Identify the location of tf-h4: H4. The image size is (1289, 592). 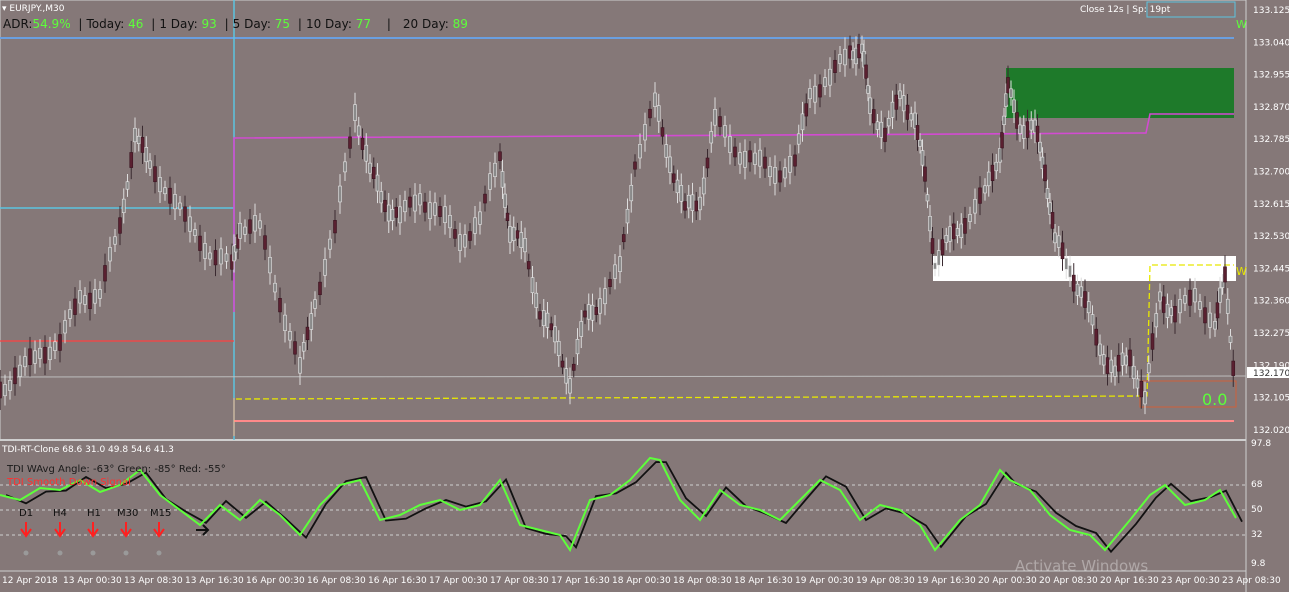
(60, 513).